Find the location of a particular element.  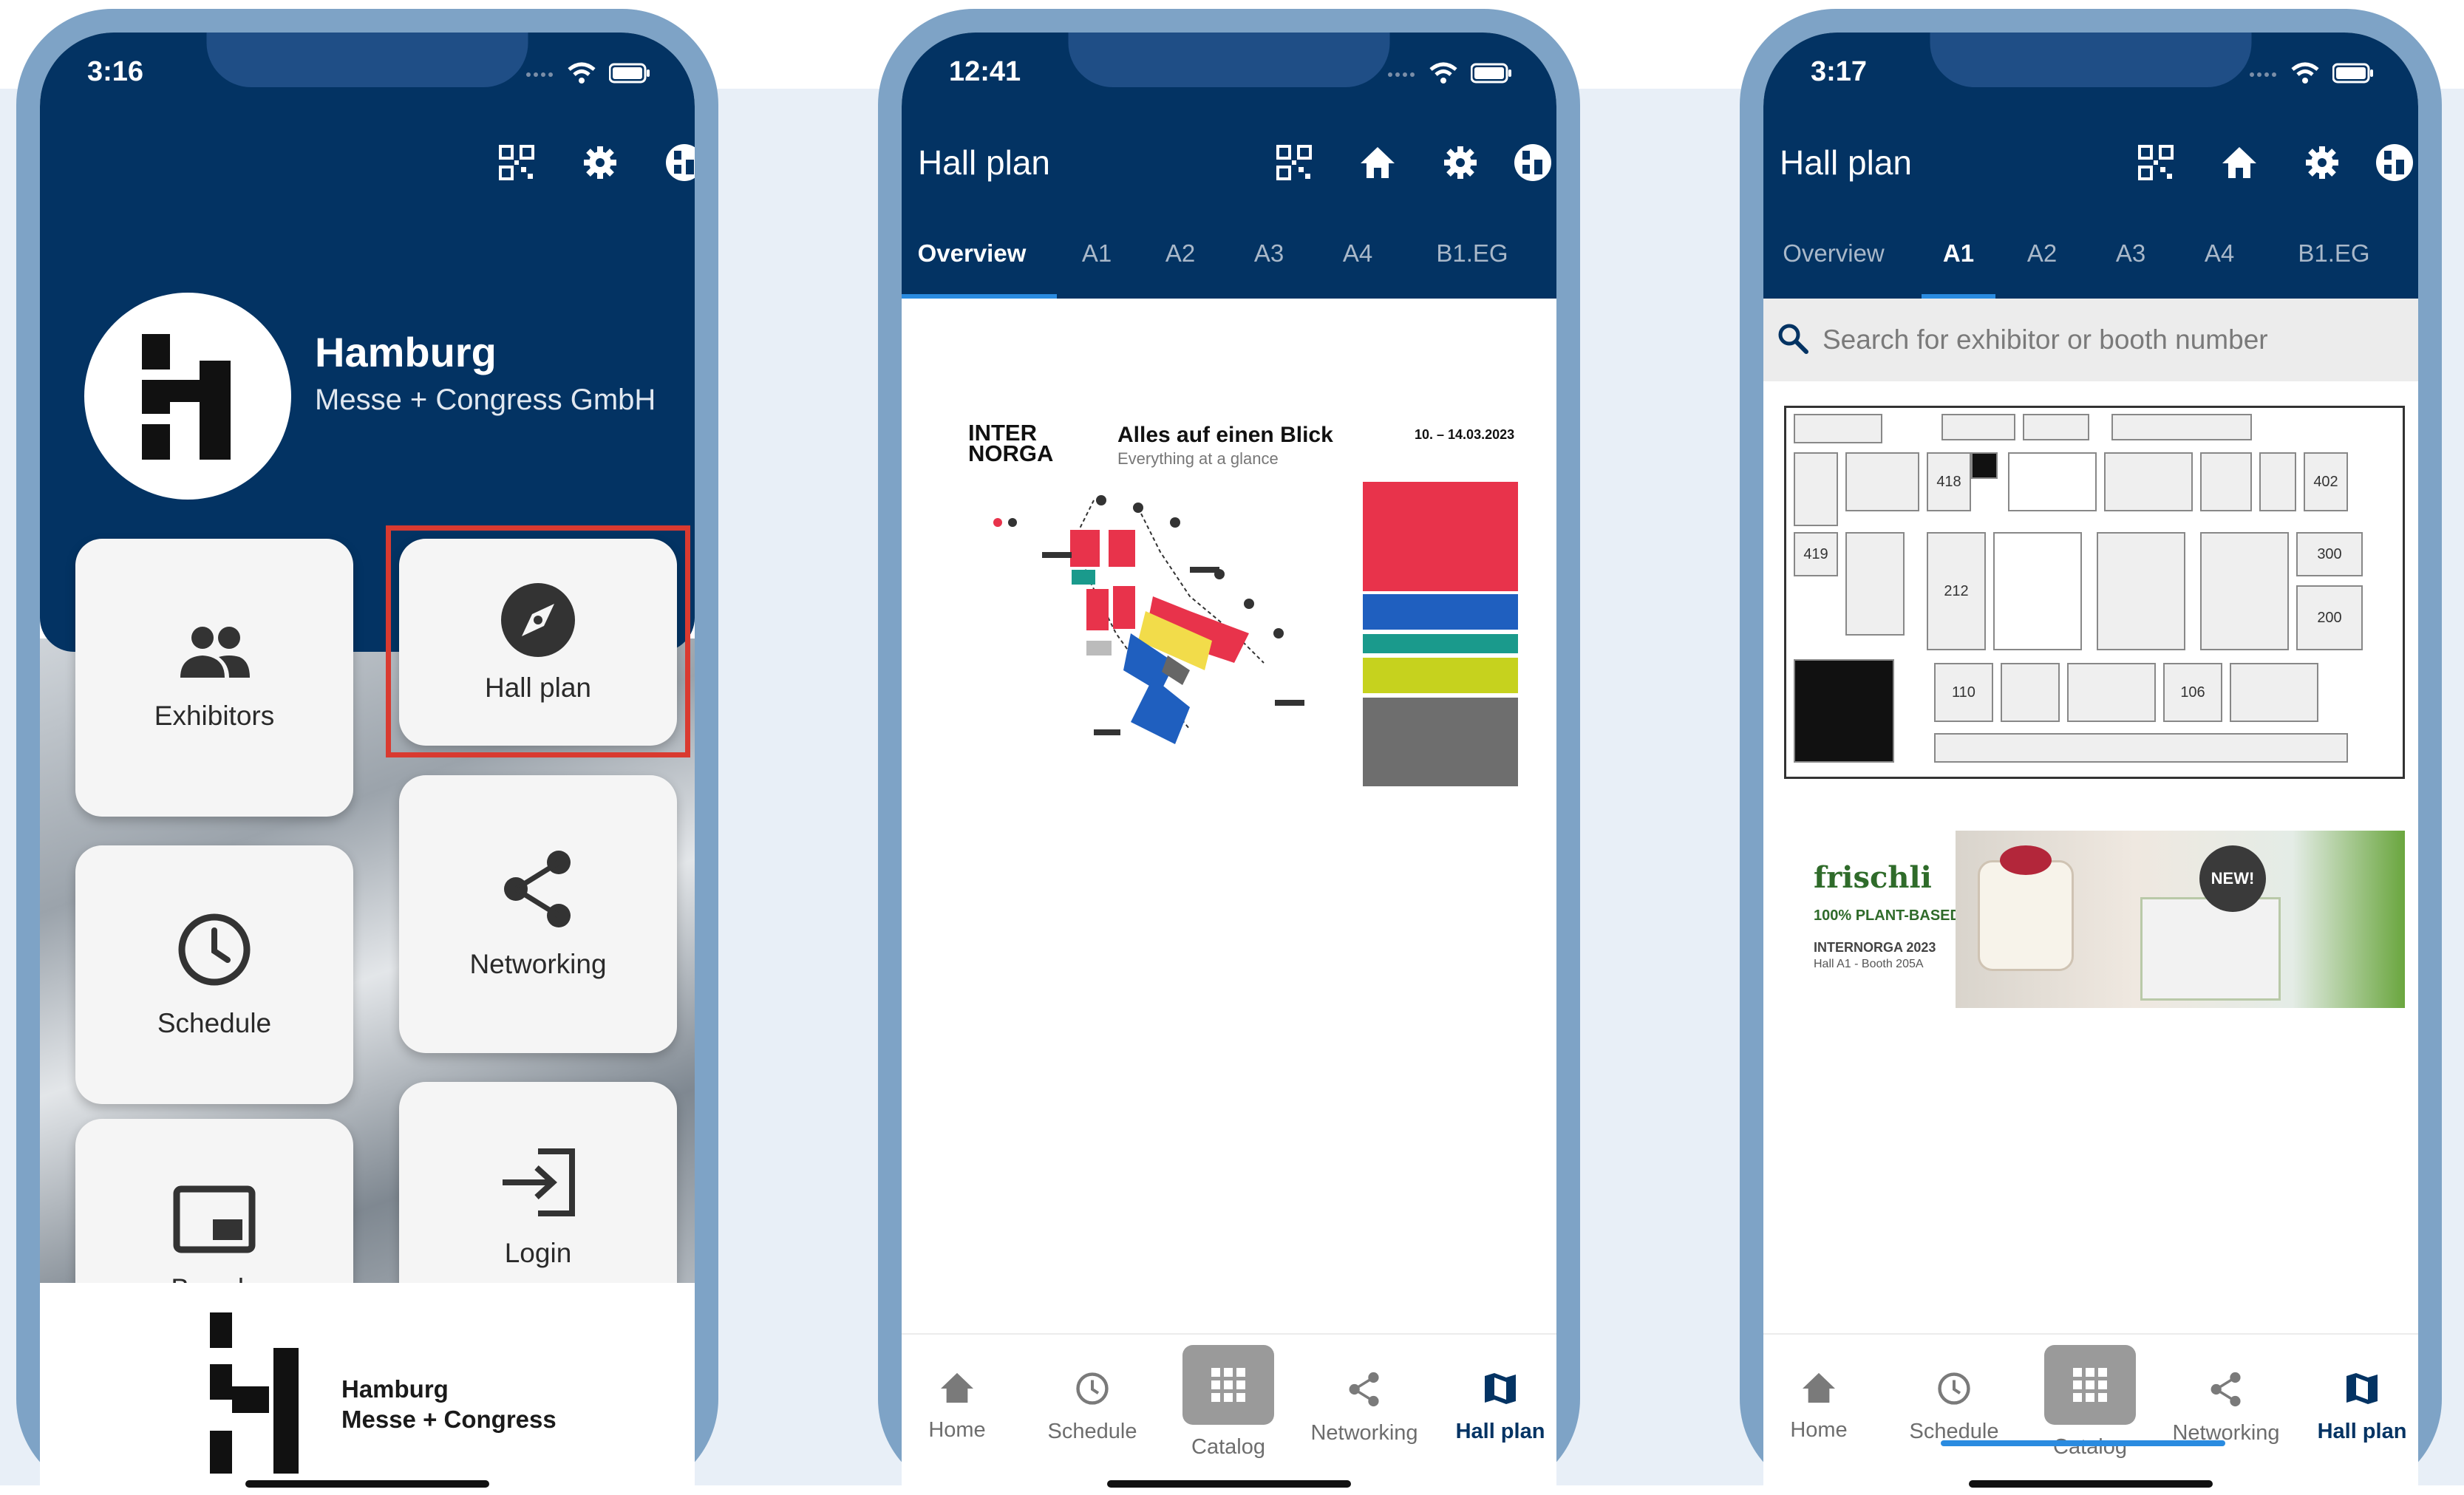

tile-schedule: Schedule is located at coordinates (214, 974).